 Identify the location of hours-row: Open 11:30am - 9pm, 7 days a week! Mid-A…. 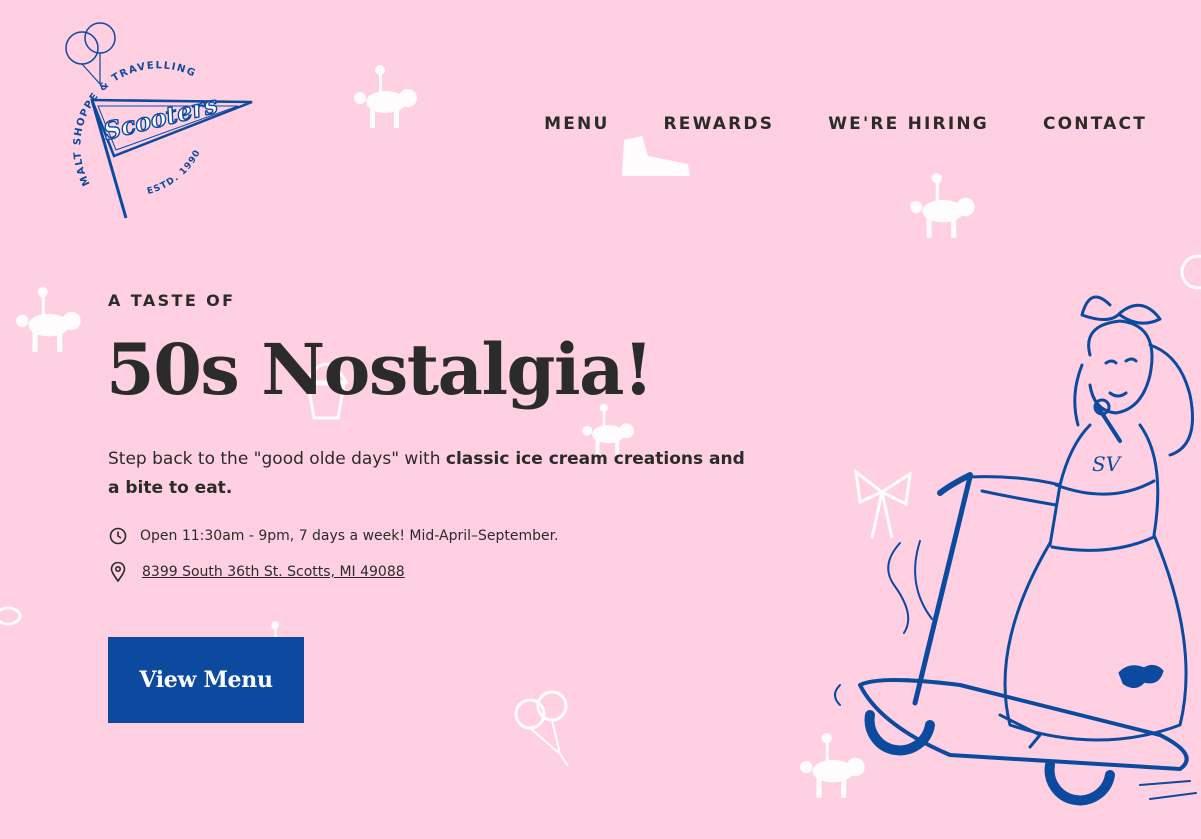
(333, 536).